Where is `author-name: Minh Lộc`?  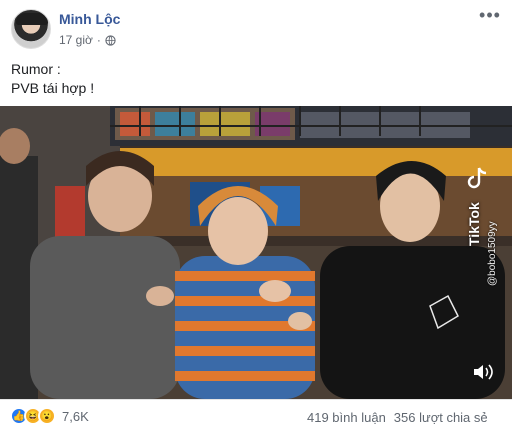
author-name: Minh Lộc is located at coordinates (89, 19).